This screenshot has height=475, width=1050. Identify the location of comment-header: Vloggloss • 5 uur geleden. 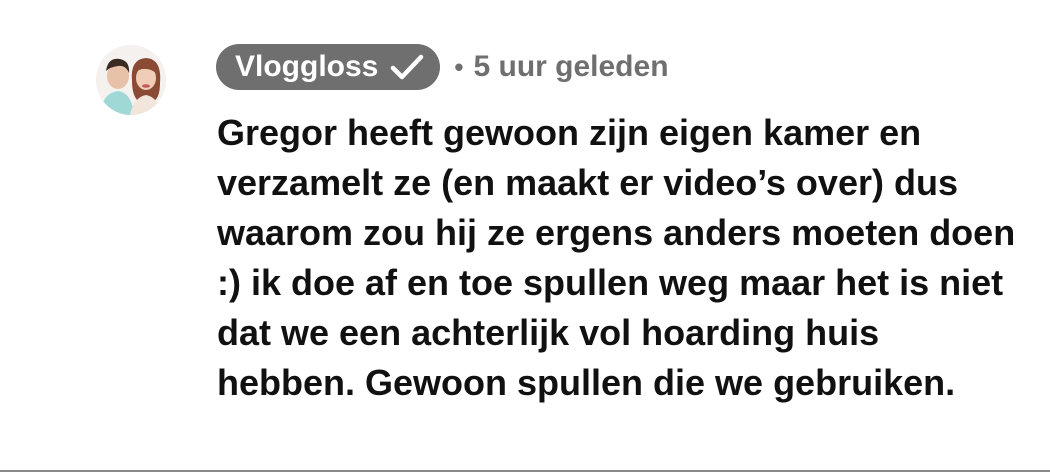
(442, 67).